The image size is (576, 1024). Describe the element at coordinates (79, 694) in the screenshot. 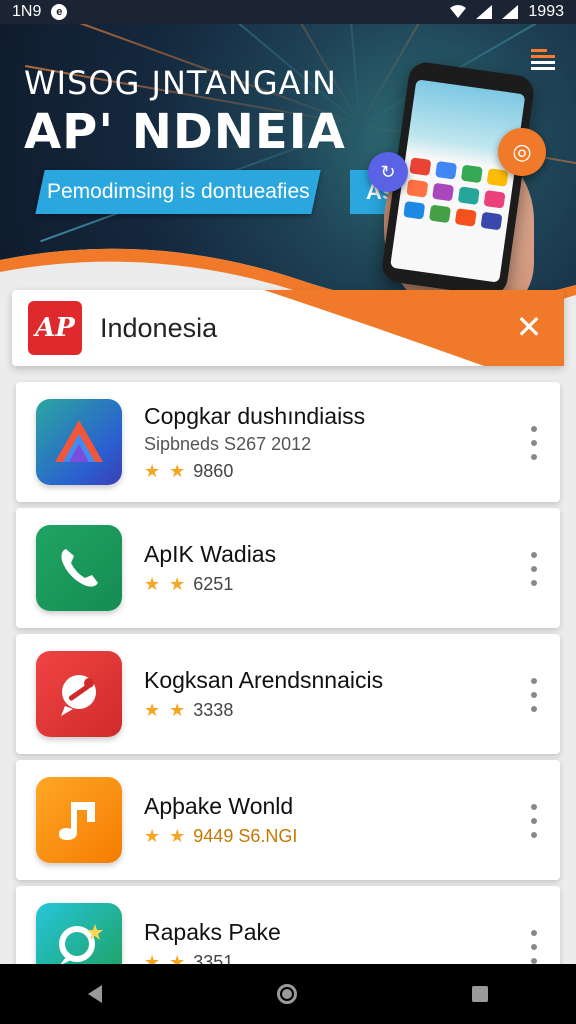

I see `pin-app-icon` at that location.